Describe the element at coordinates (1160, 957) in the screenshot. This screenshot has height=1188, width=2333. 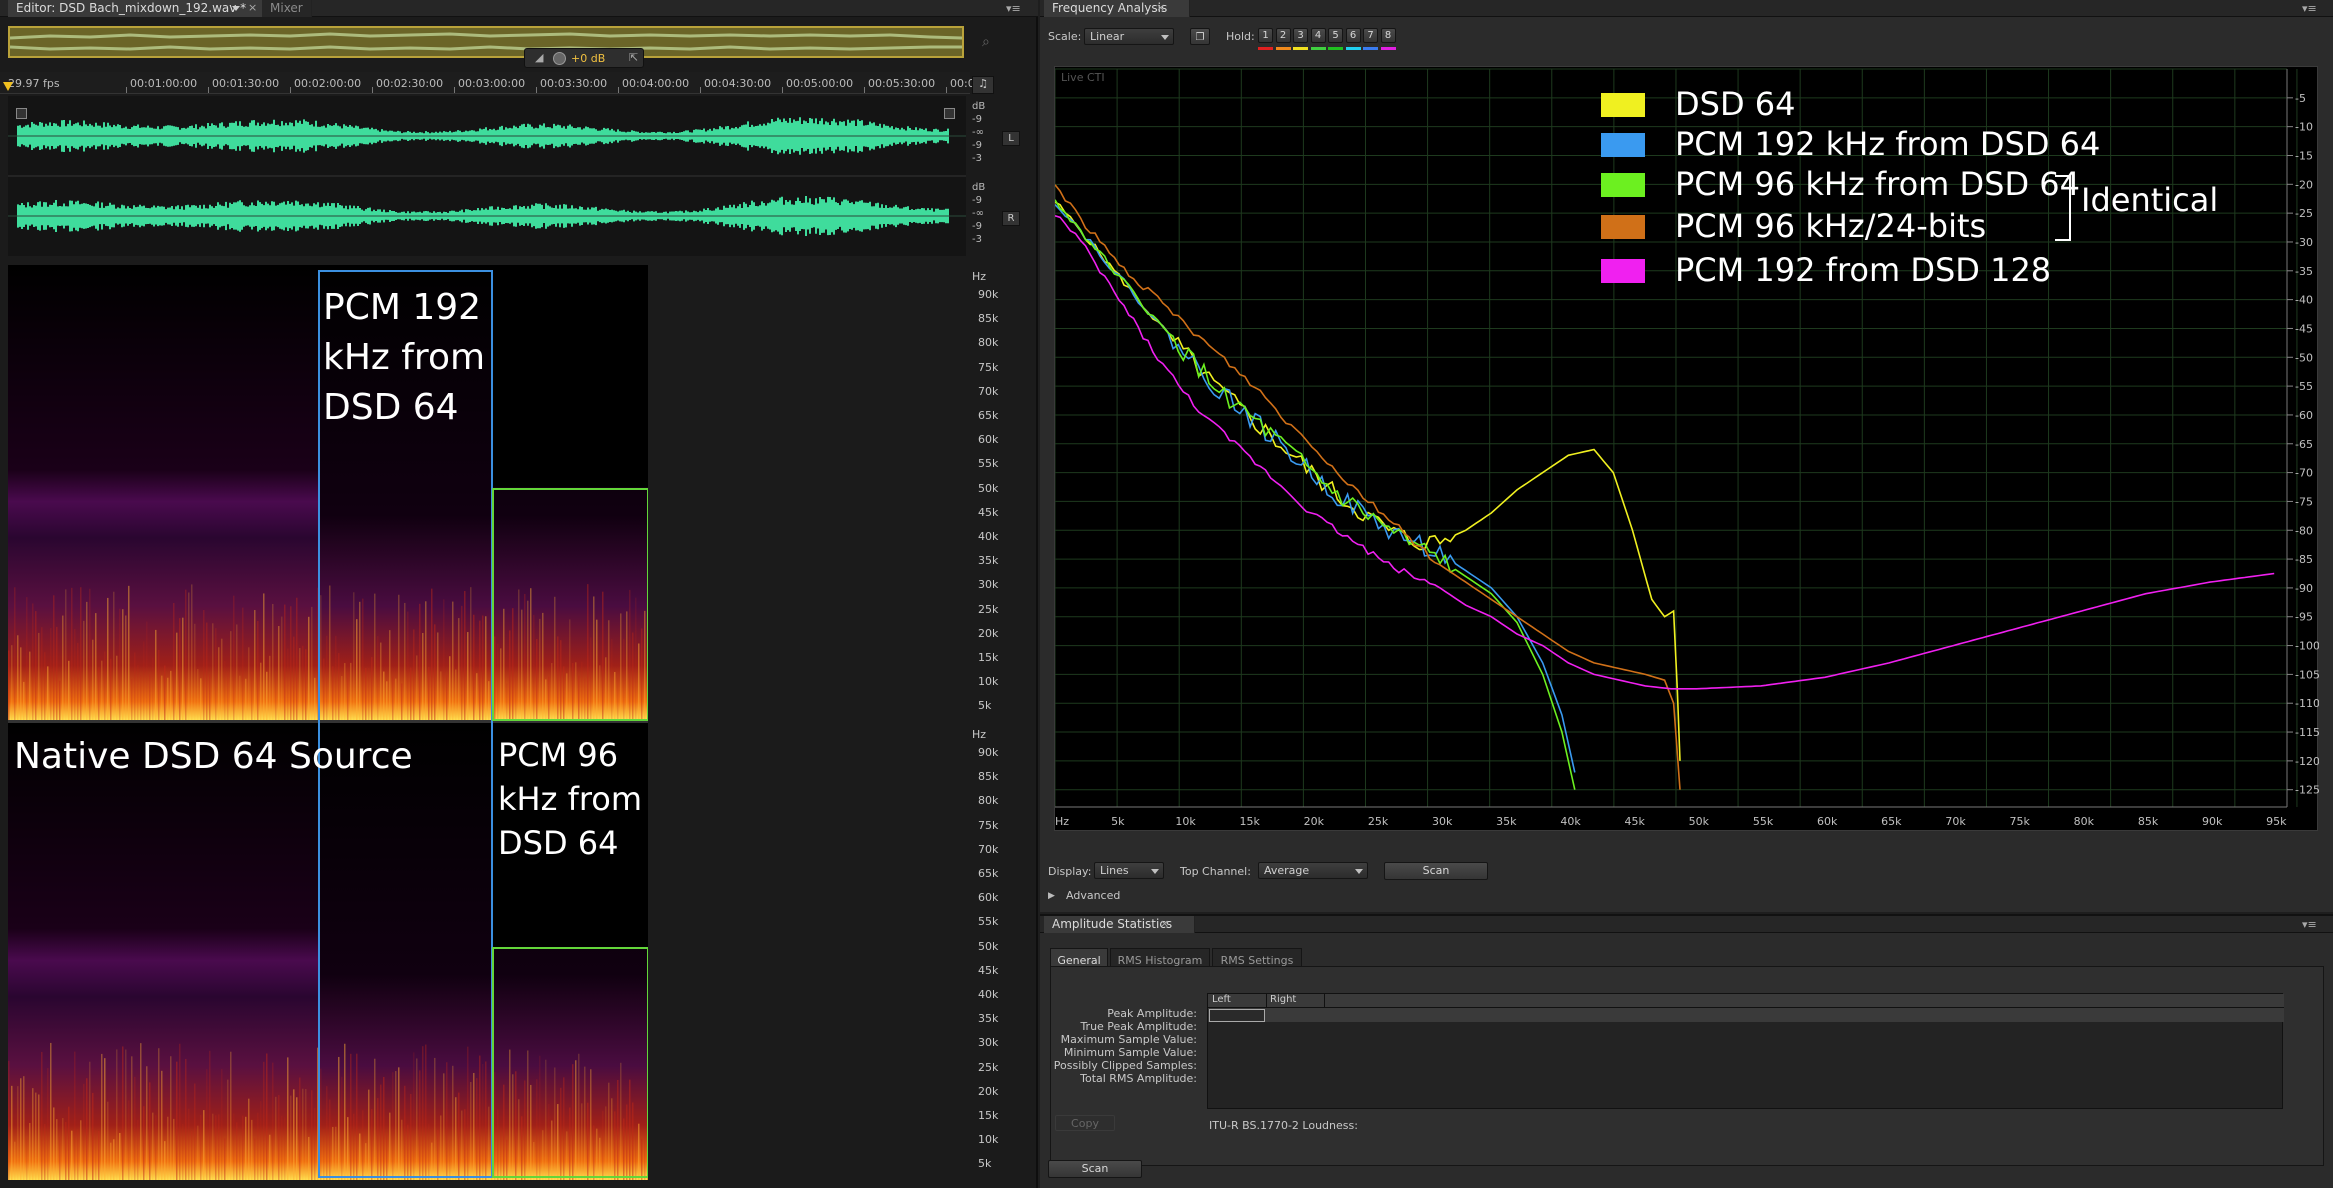
I see `tab-rms-histogram: RMS Histogram` at that location.